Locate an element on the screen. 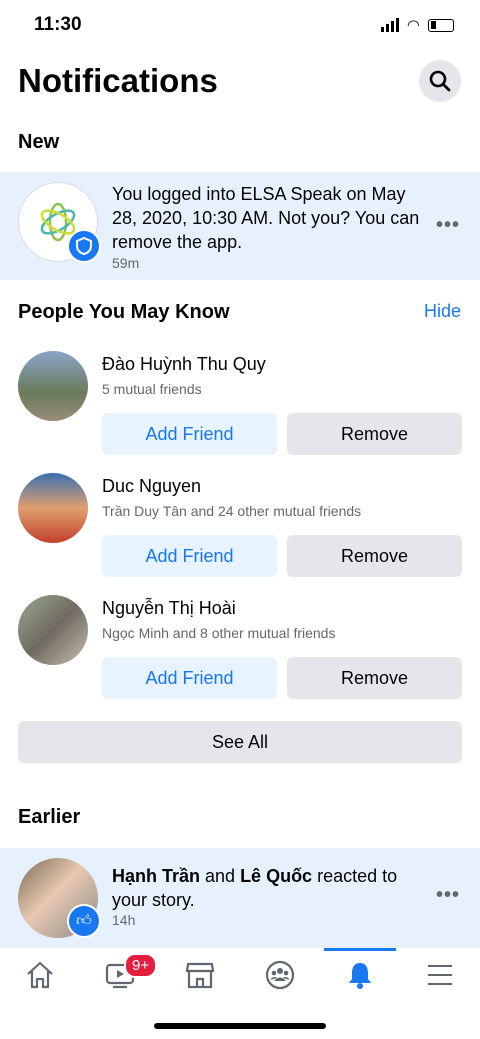 The width and height of the screenshot is (480, 1039). section-people-you-may-know: People You May Know is located at coordinates (124, 312).